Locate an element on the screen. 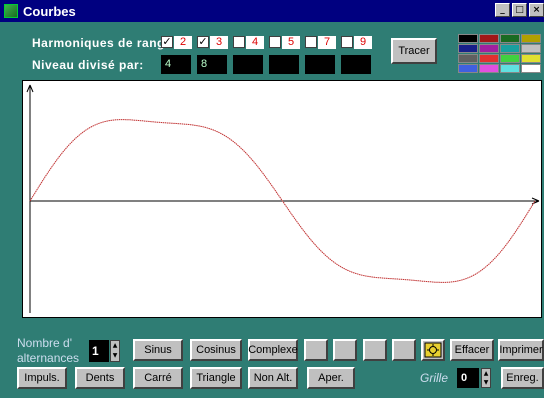 The image size is (544, 398). effacer-button: Effacer is located at coordinates (472, 350).